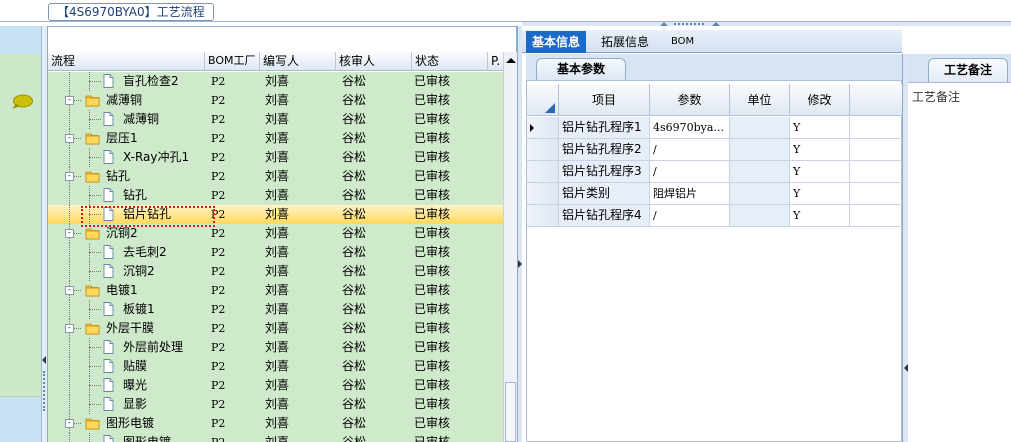 The height and width of the screenshot is (442, 1011). Describe the element at coordinates (126, 347) in the screenshot. I see `tree-node: 外层前处理` at that location.